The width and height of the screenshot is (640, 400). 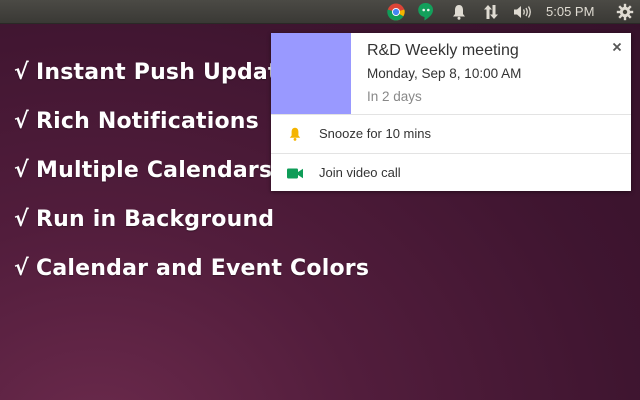 What do you see at coordinates (203, 268) in the screenshot?
I see `feature-label: Calendar and Event Colors` at bounding box center [203, 268].